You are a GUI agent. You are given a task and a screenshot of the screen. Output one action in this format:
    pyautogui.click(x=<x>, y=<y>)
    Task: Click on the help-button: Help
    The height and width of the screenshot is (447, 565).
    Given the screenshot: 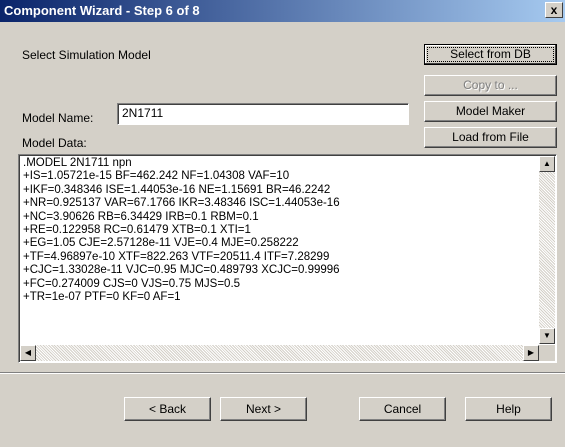 What is the action you would take?
    pyautogui.click(x=508, y=409)
    